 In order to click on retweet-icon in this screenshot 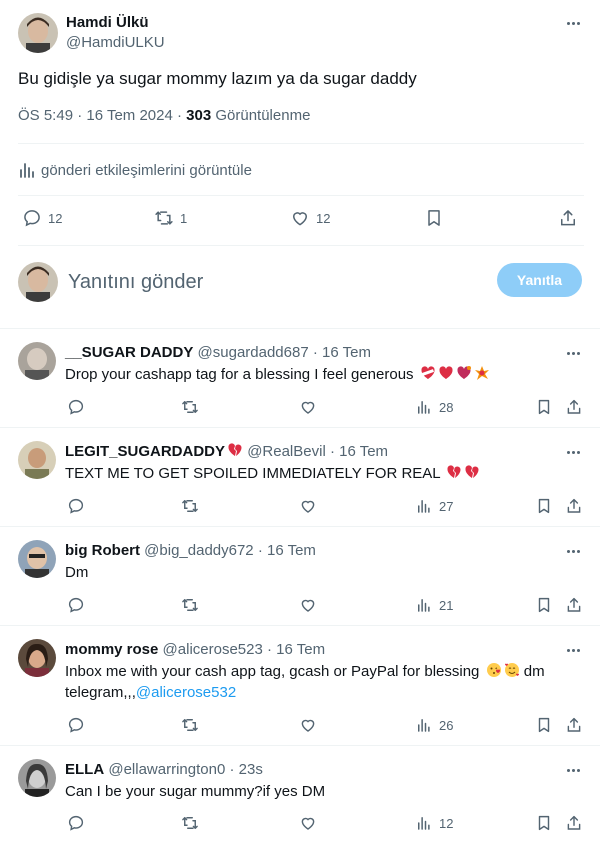, I will do `click(190, 823)`.